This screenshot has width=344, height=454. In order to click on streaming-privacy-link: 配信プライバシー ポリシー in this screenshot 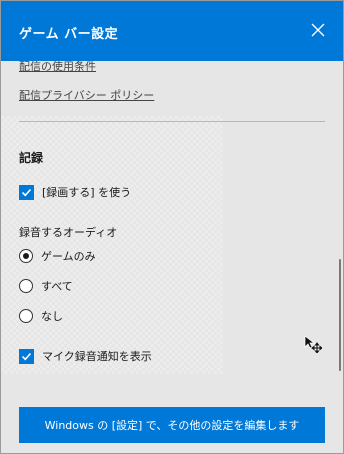, I will do `click(86, 95)`.